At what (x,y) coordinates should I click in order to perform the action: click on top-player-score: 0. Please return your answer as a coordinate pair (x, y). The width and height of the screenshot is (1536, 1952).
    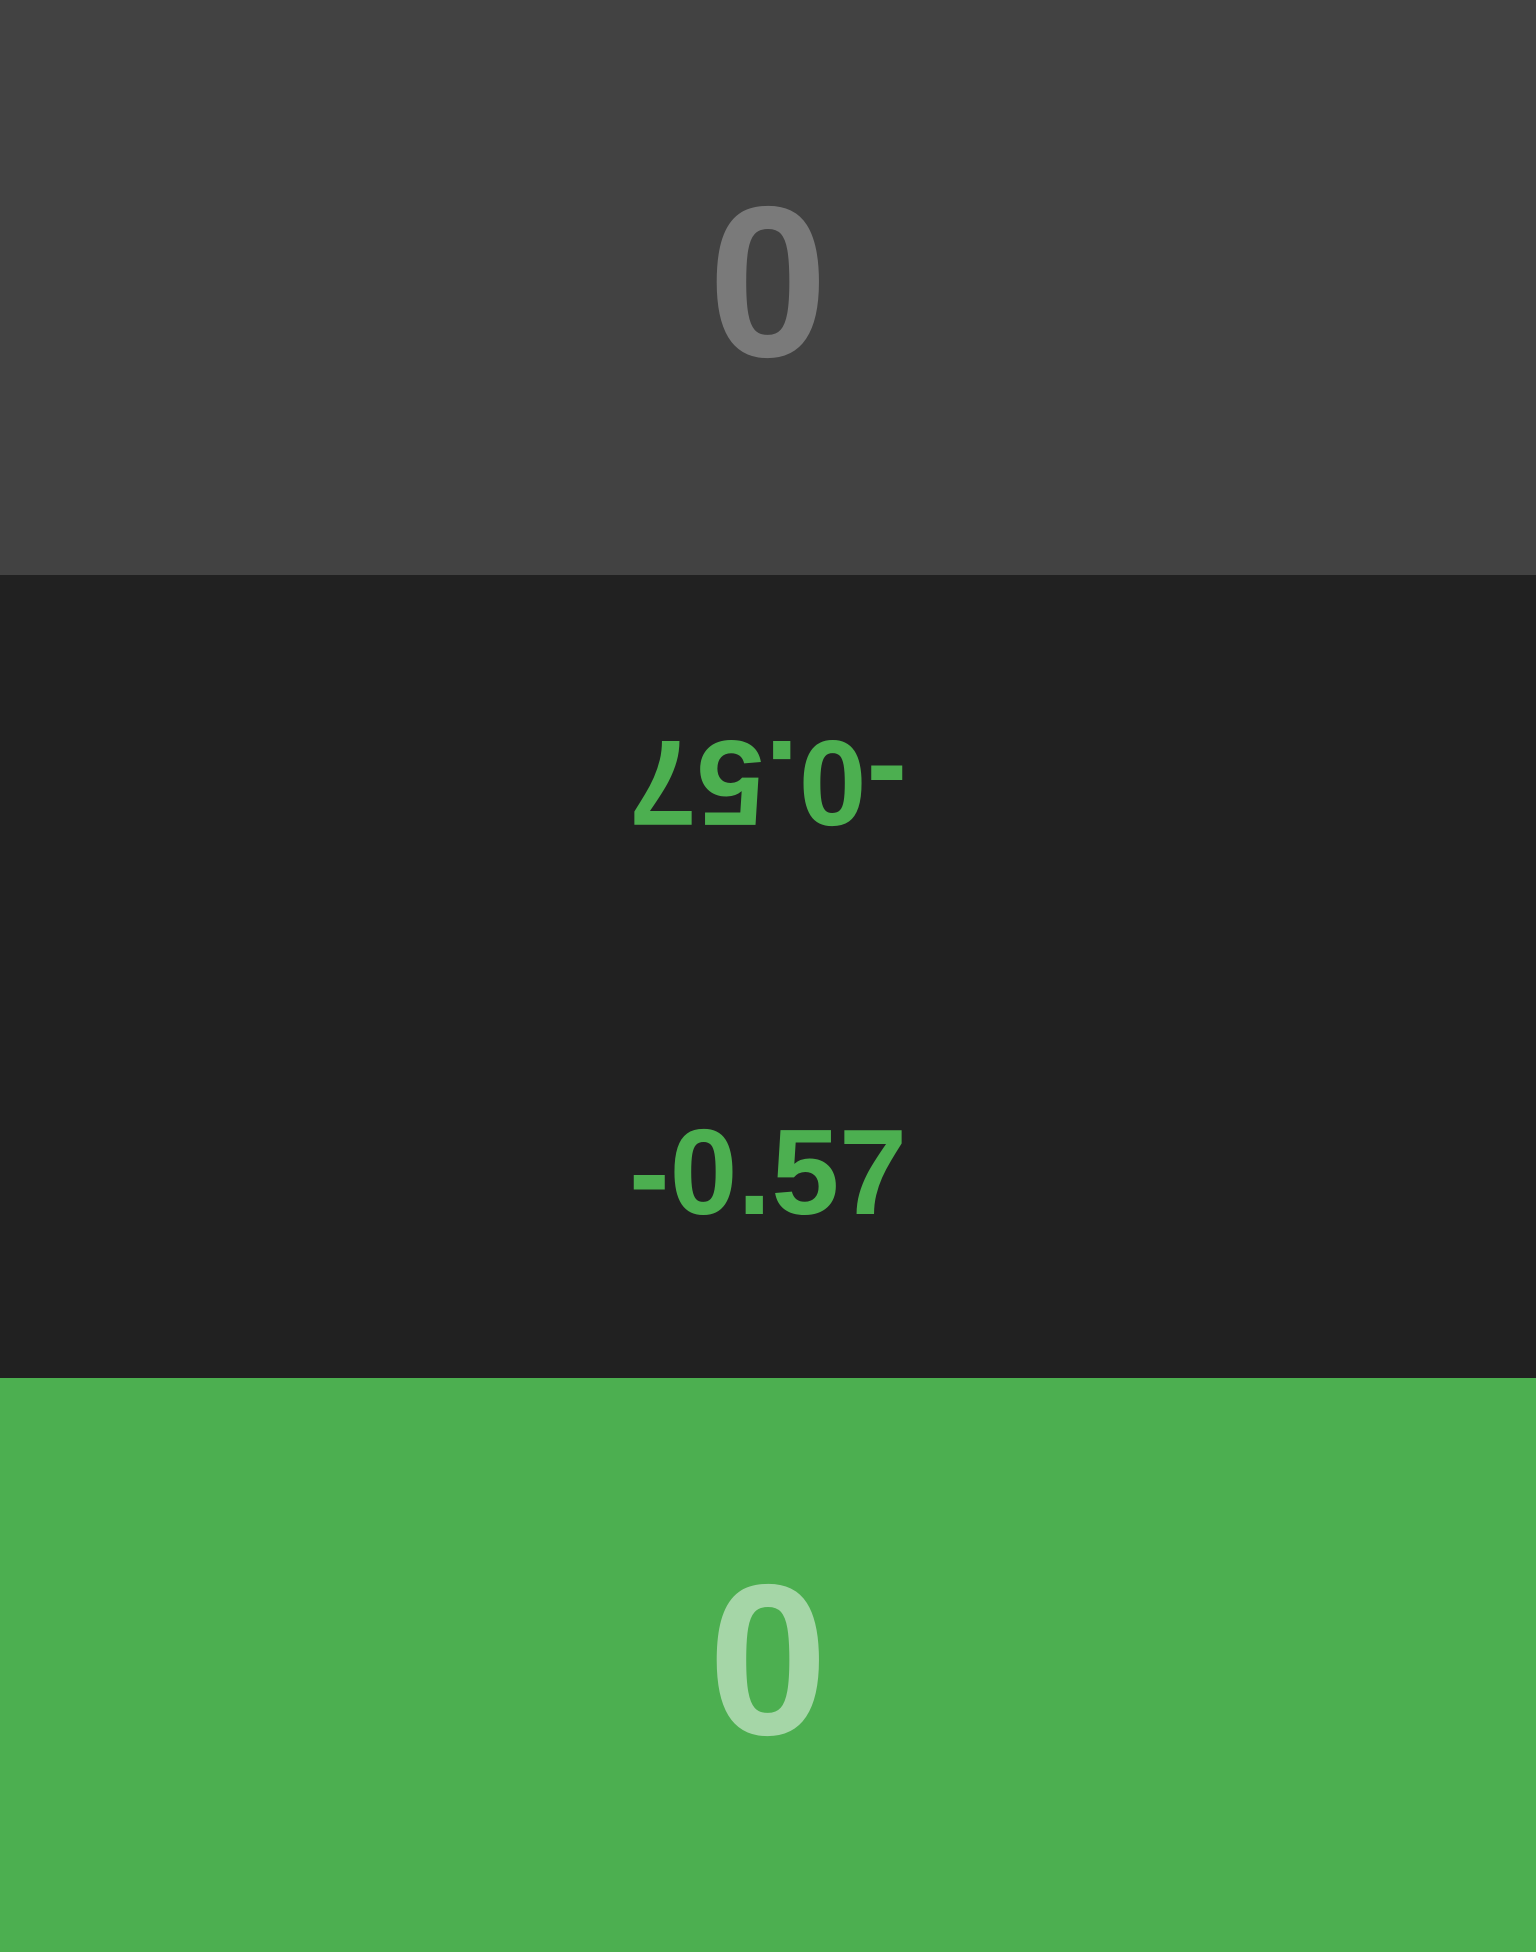
    Looking at the image, I should click on (768, 281).